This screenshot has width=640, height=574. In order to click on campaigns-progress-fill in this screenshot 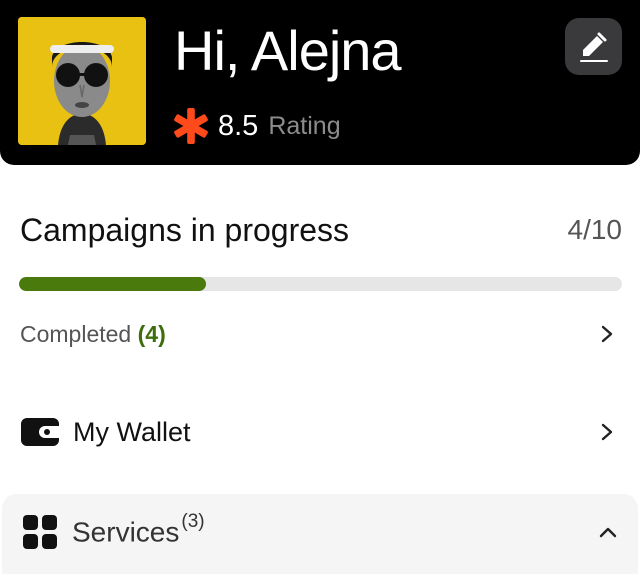, I will do `click(112, 284)`.